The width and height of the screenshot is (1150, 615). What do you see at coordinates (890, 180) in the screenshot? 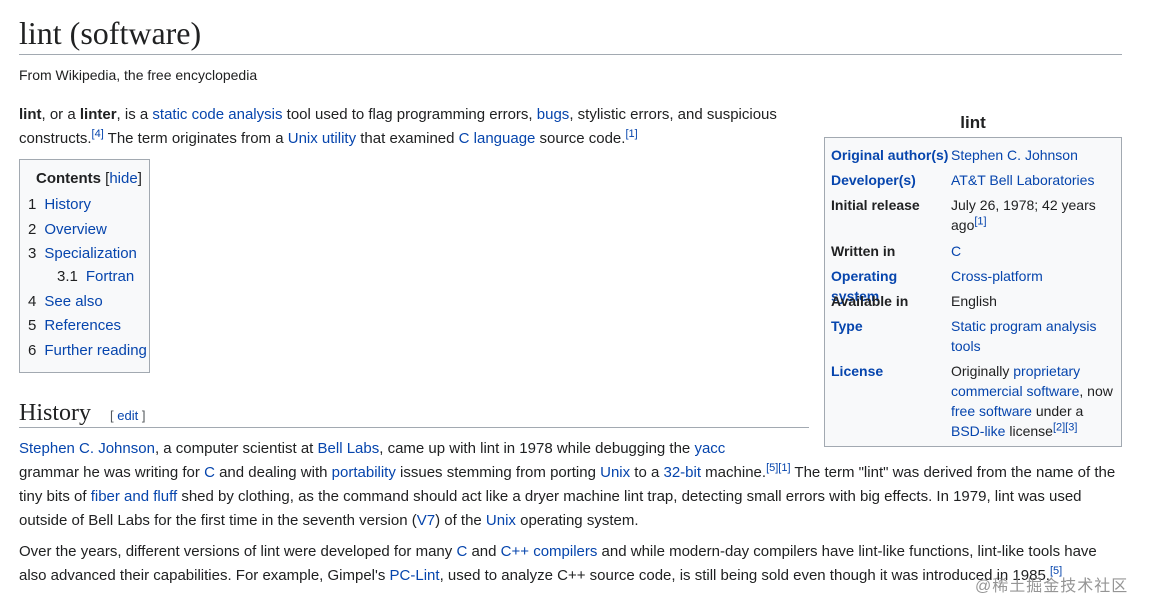
I see `infobox-label: Developer(s)` at bounding box center [890, 180].